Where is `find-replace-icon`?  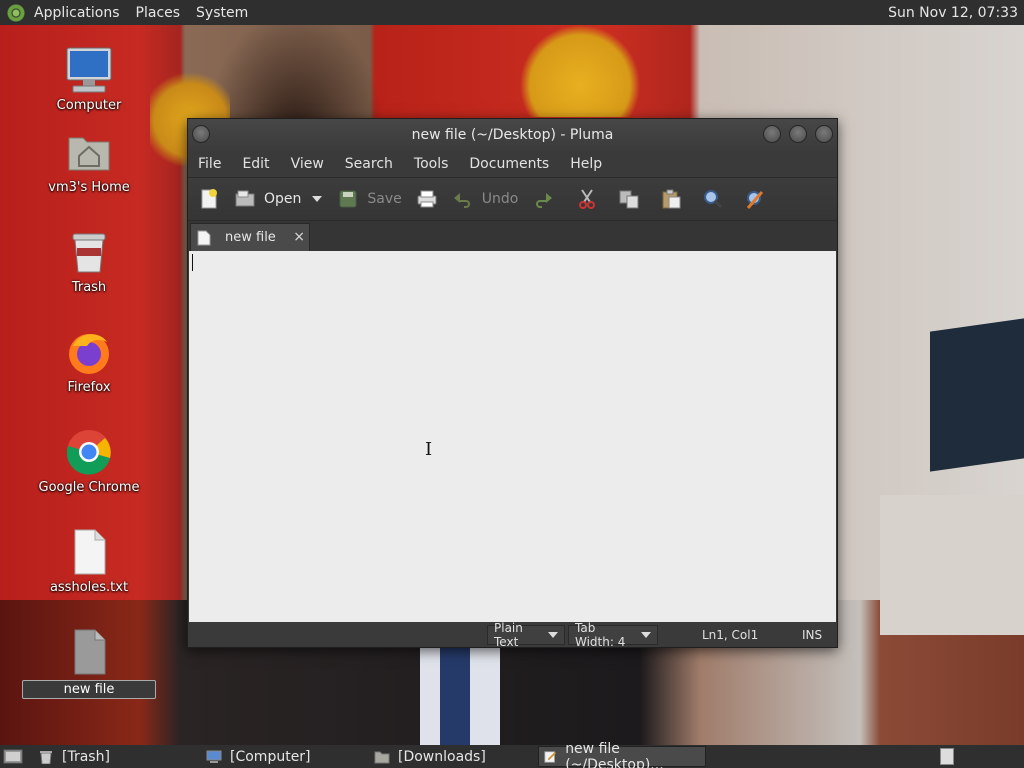 find-replace-icon is located at coordinates (755, 199).